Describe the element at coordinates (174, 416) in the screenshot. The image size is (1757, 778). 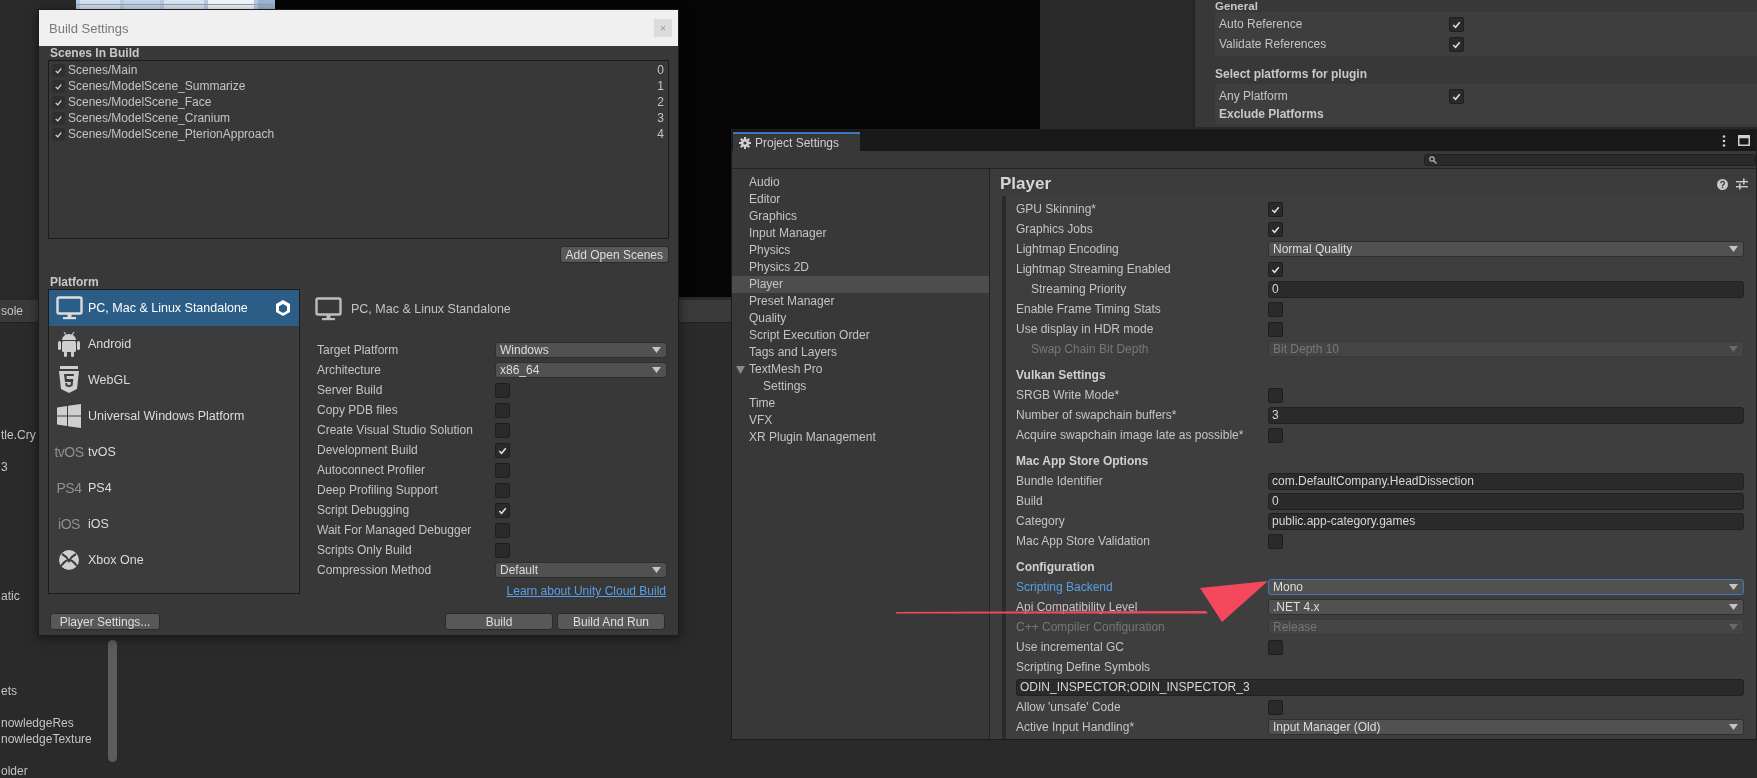
I see `platform-item: Universal Windows Platform` at that location.